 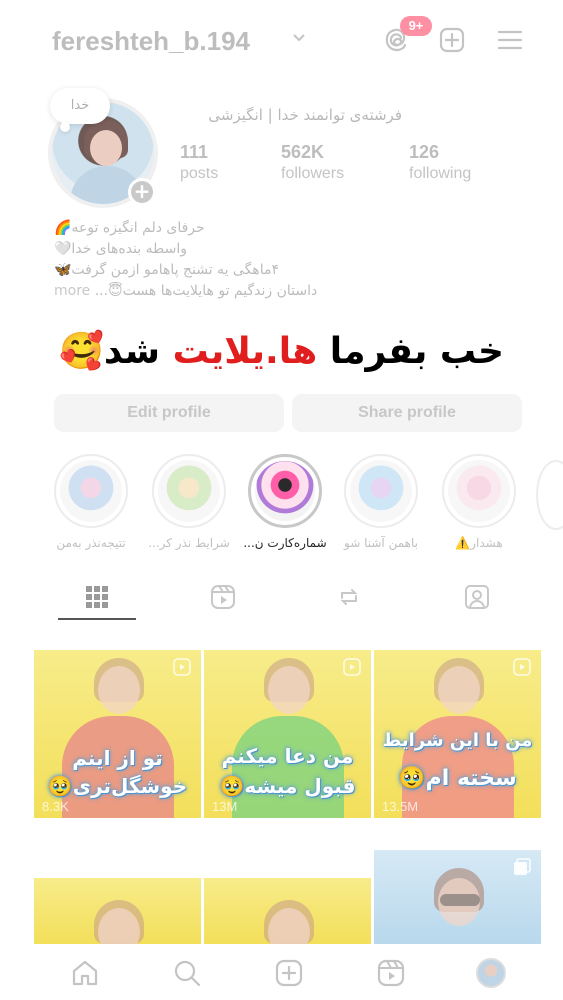 I want to click on menu-icon, so click(x=510, y=40).